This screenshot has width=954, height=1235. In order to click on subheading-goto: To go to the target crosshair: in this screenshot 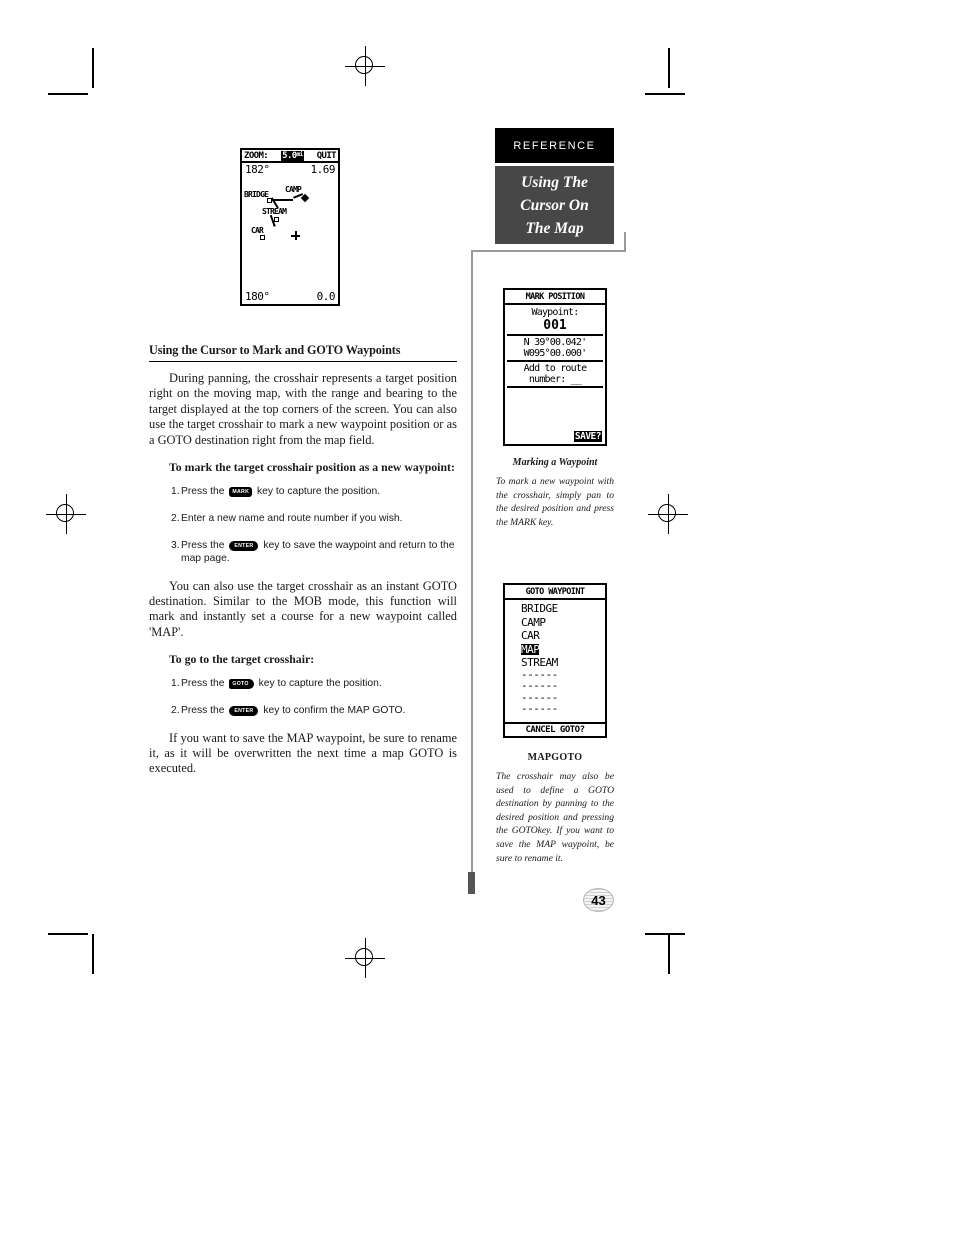, I will do `click(242, 659)`.